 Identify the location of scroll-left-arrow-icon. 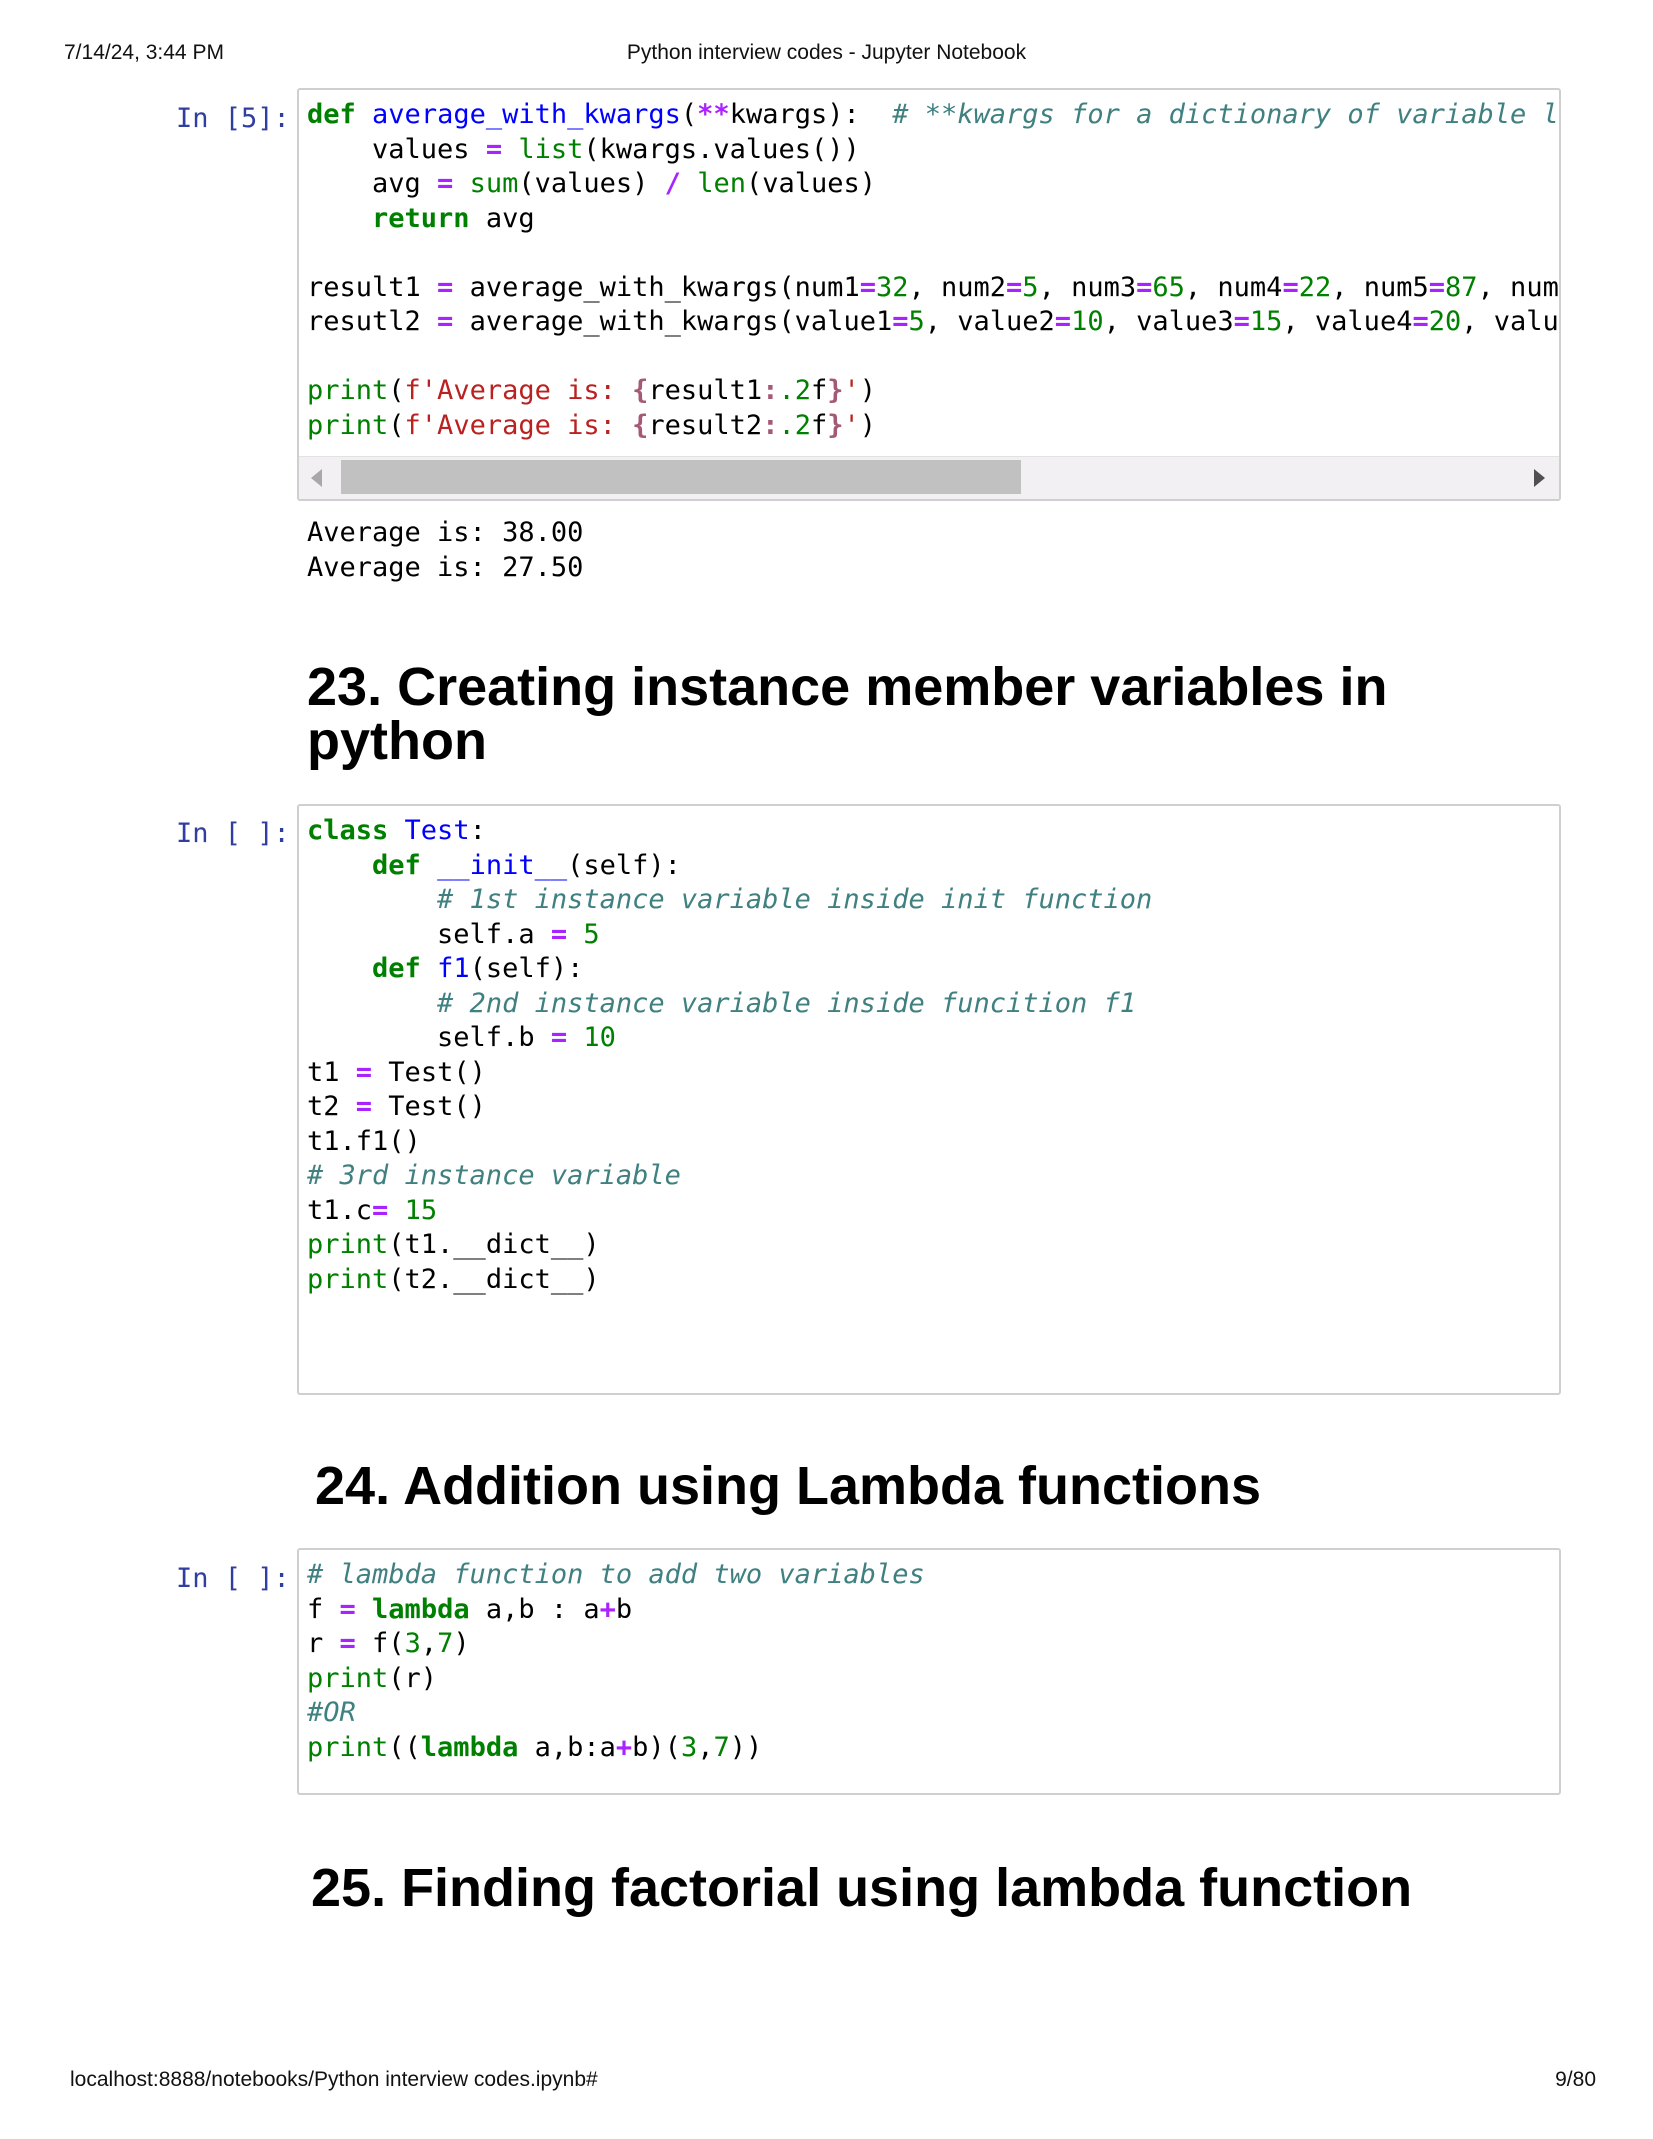
(316, 478).